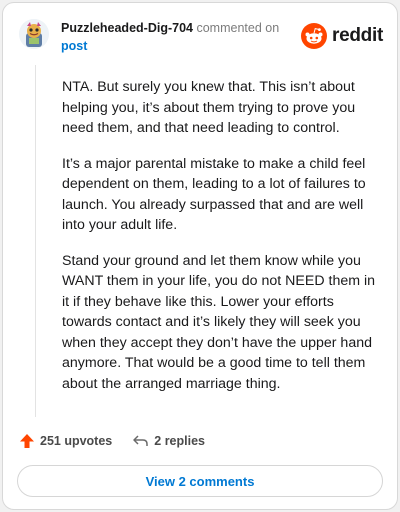  Describe the element at coordinates (76, 441) in the screenshot. I see `upvote-count: 251 upvotes` at that location.